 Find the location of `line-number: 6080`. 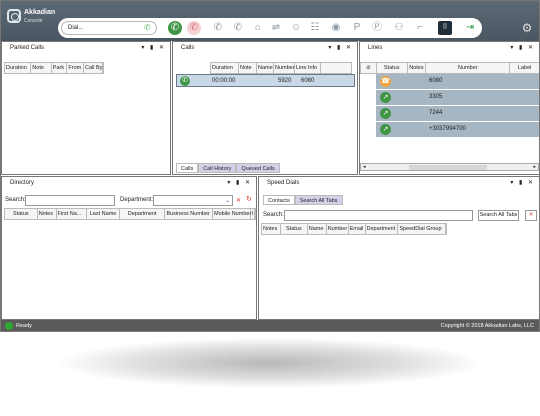

line-number: 6080 is located at coordinates (436, 81).